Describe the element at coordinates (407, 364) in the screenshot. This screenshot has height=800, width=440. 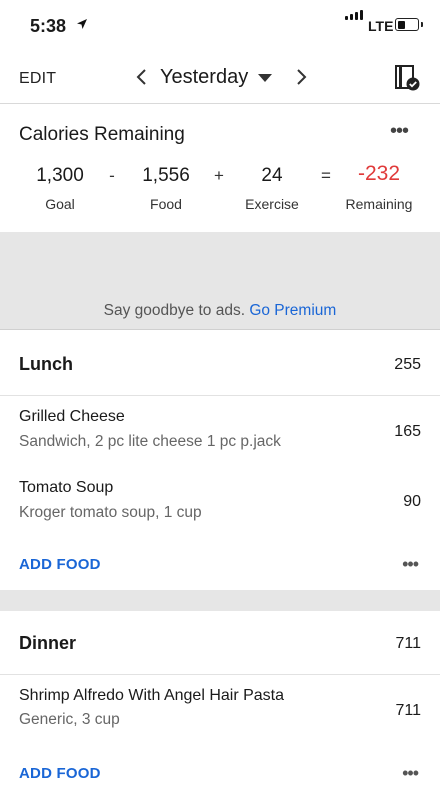
I see `meal-total-lunch: 255` at that location.